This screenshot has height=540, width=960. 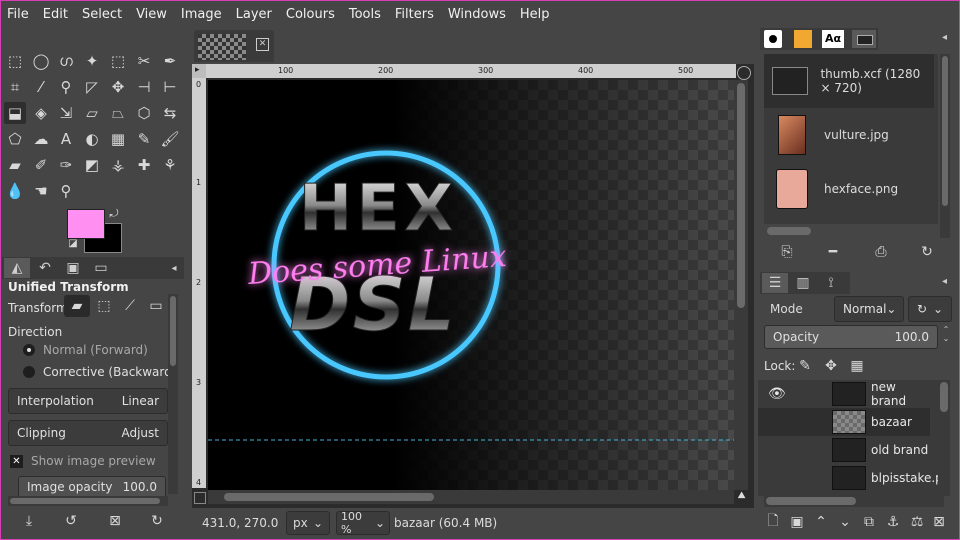 What do you see at coordinates (88, 401) in the screenshot?
I see `interpolation-combo: Interpolation Linear` at bounding box center [88, 401].